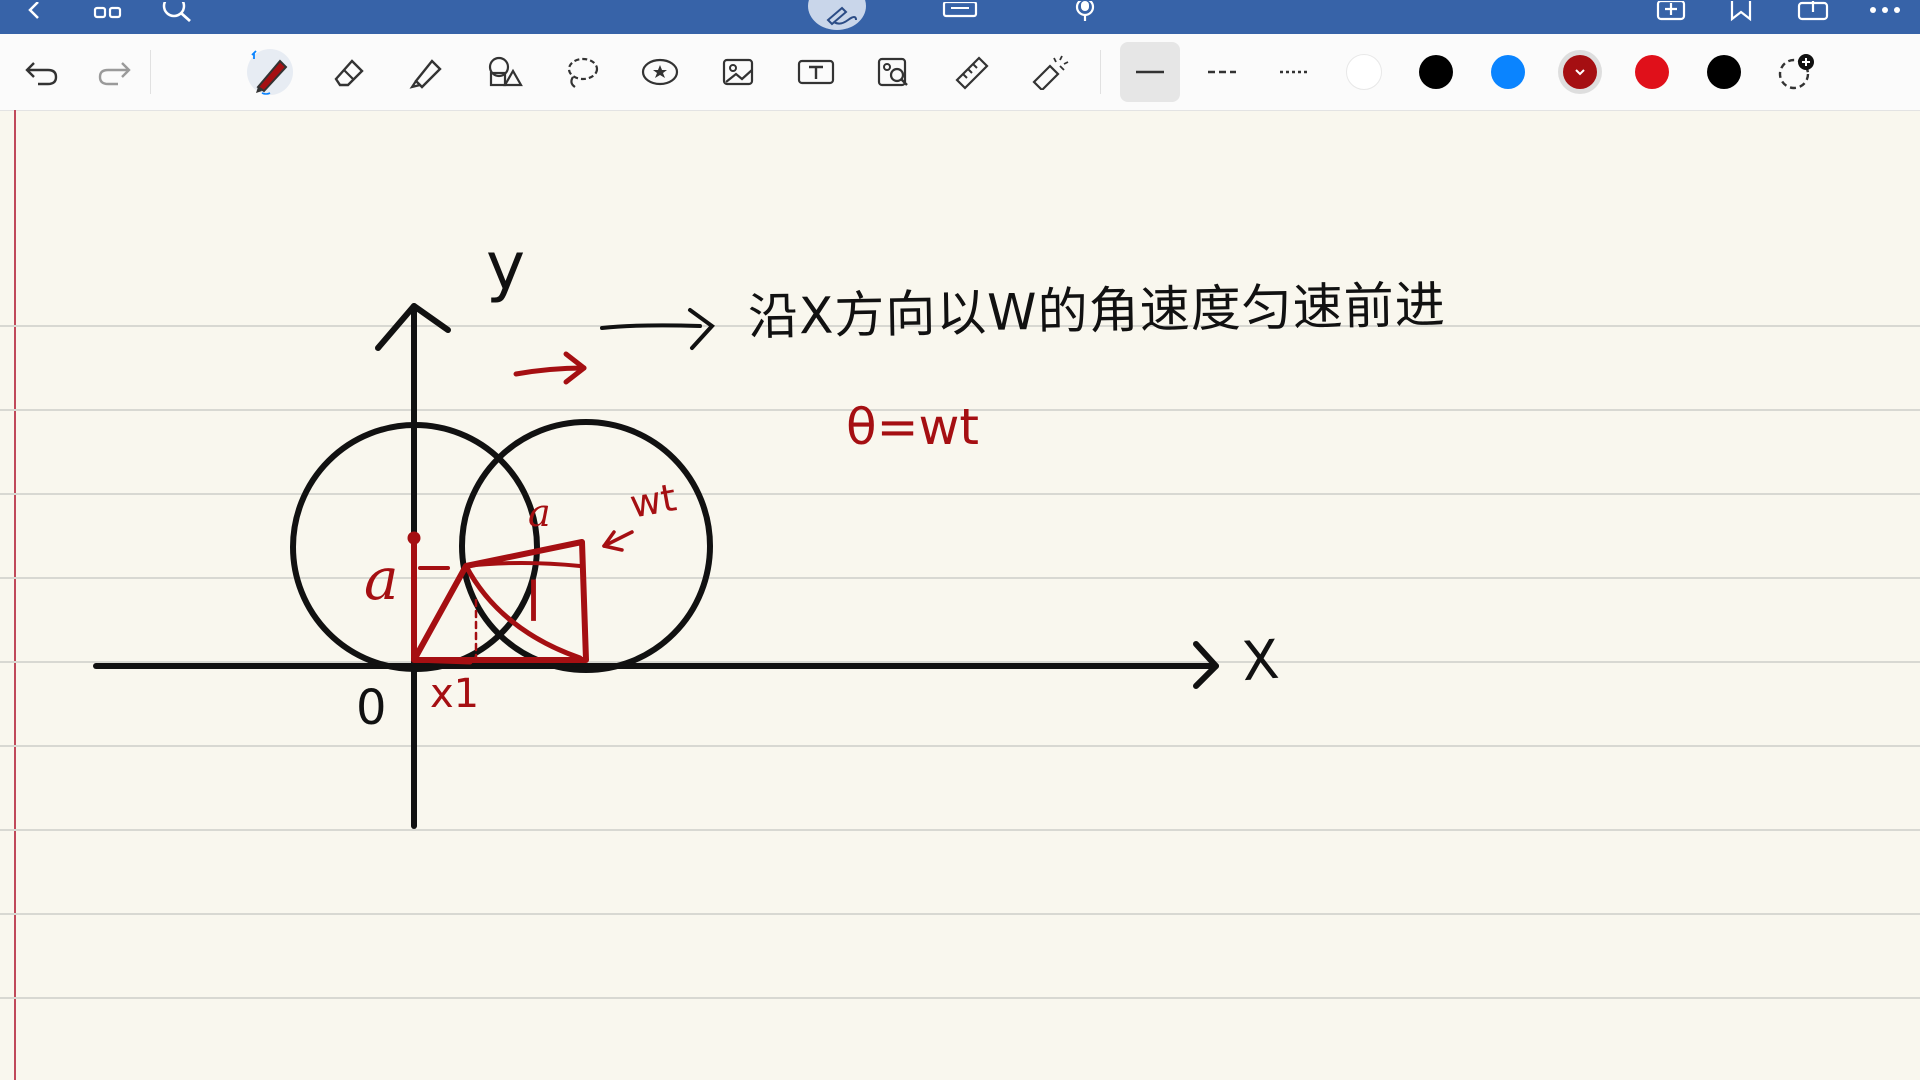  I want to click on motion-arrow-head, so click(701, 329).